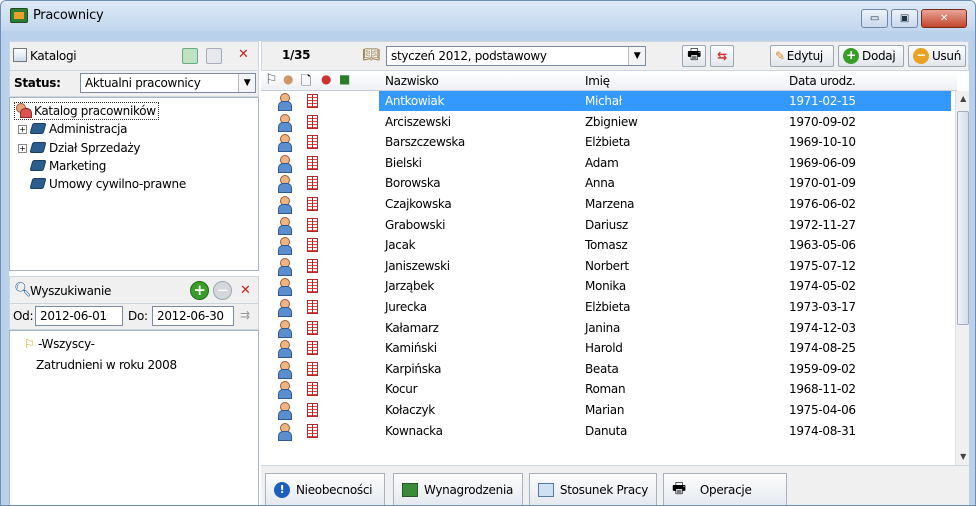  I want to click on scroll-down-icon: ▼, so click(963, 457).